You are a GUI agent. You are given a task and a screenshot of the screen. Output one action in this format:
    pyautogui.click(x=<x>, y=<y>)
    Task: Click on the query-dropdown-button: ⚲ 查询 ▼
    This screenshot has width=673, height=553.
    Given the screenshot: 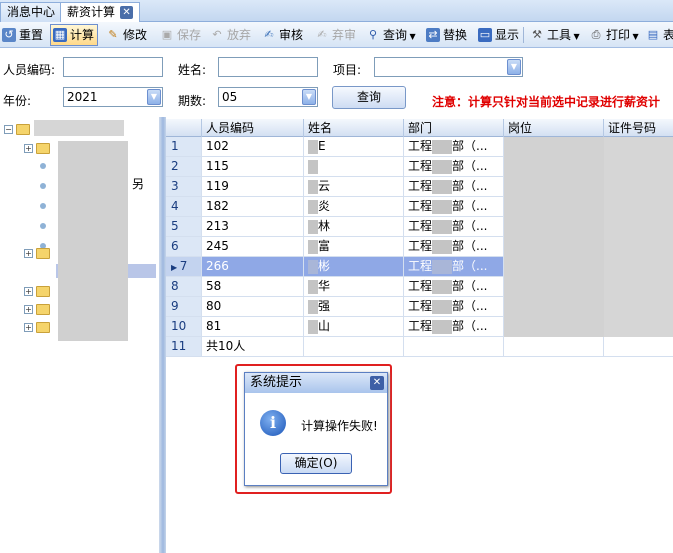 What is the action you would take?
    pyautogui.click(x=390, y=35)
    